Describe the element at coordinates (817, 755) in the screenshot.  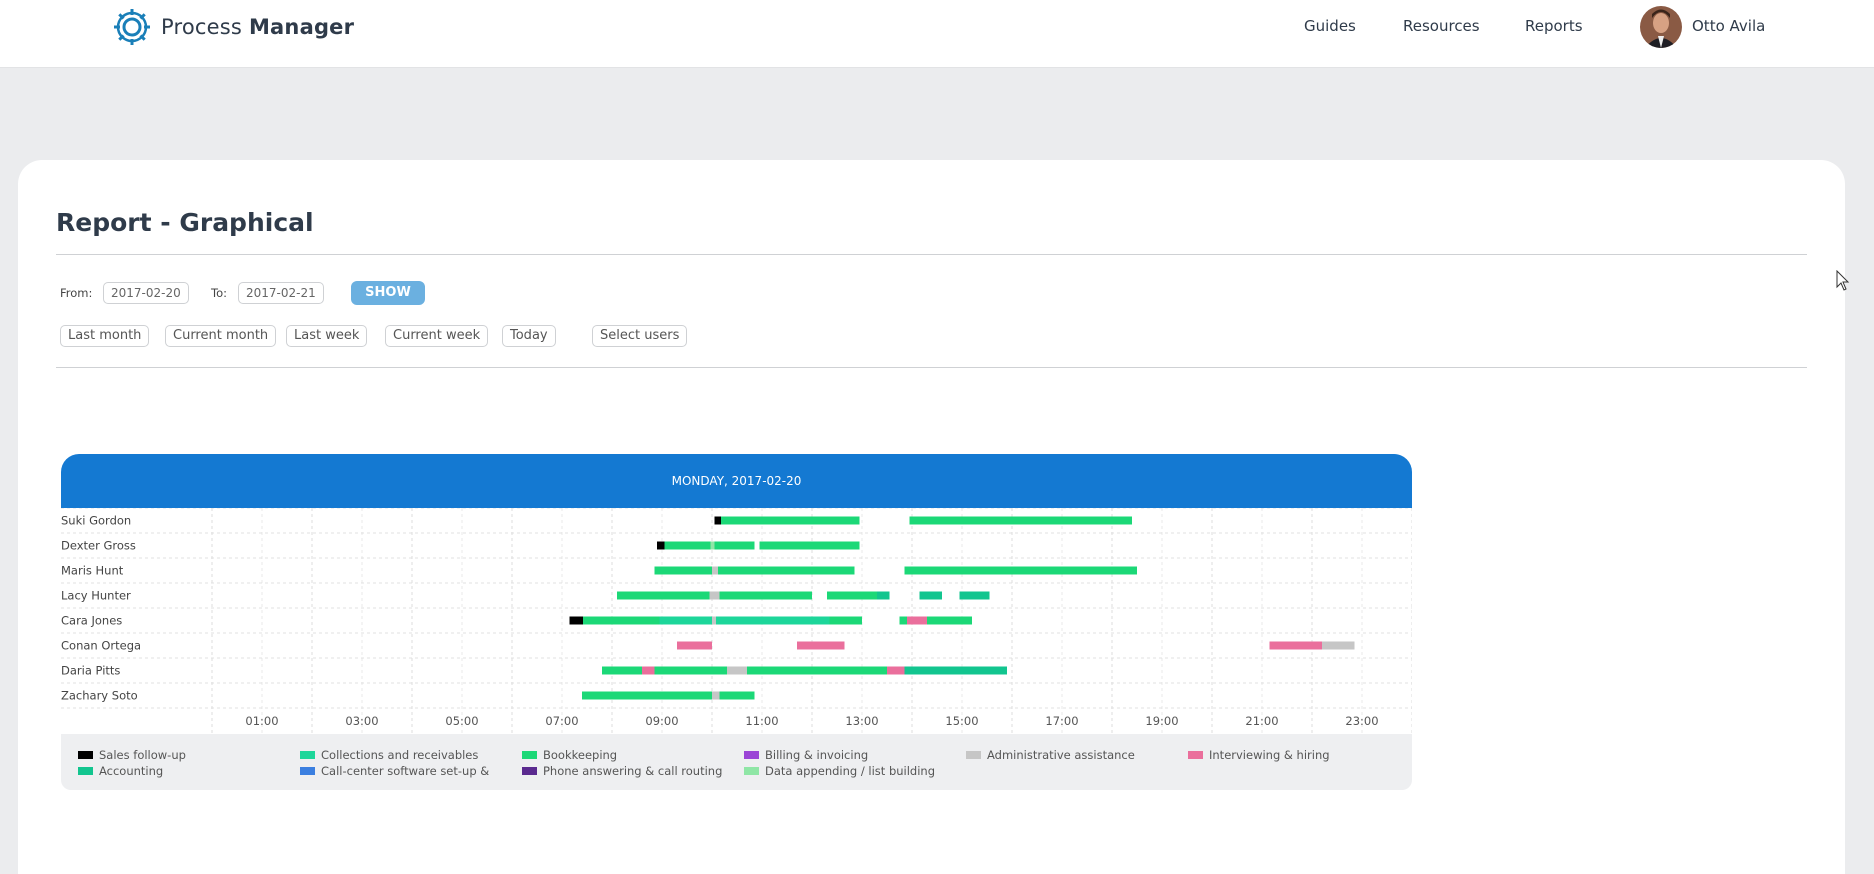
I see `legend-label: Billing & invoicing` at that location.